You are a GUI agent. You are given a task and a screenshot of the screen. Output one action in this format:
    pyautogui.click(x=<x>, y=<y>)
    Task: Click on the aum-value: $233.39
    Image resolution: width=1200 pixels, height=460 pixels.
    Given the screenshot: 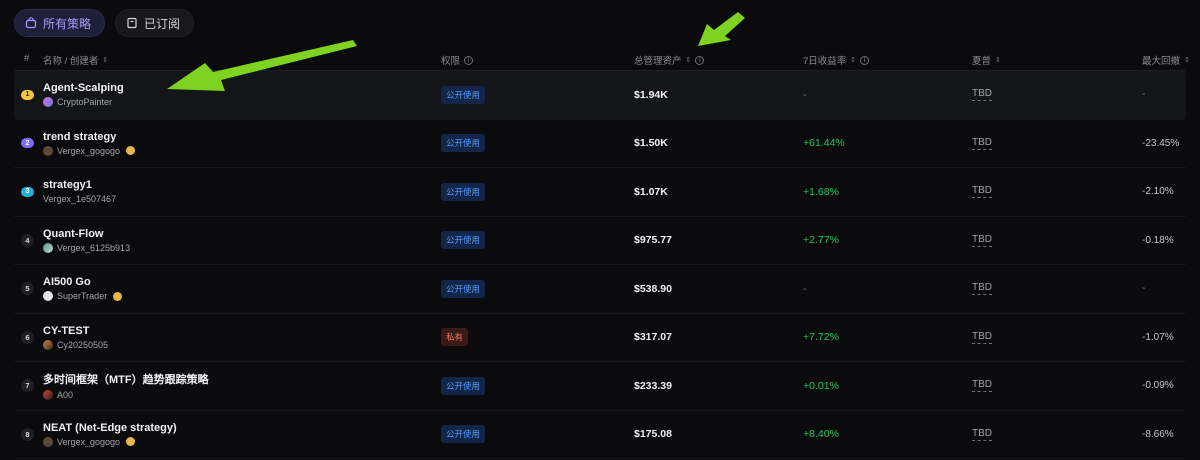 What is the action you would take?
    pyautogui.click(x=653, y=385)
    